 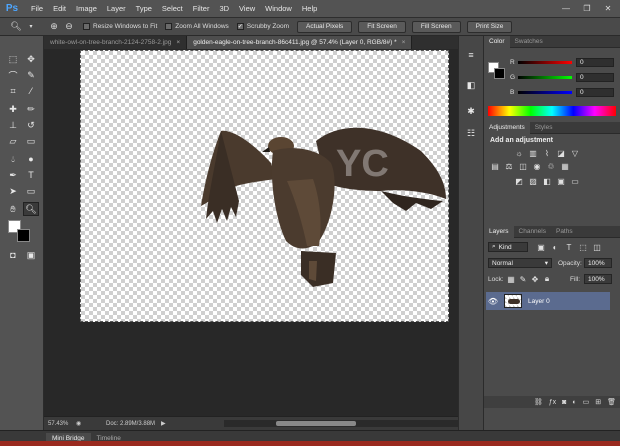 What do you see at coordinates (471, 85) in the screenshot?
I see `tool-presets-icon: ◧` at bounding box center [471, 85].